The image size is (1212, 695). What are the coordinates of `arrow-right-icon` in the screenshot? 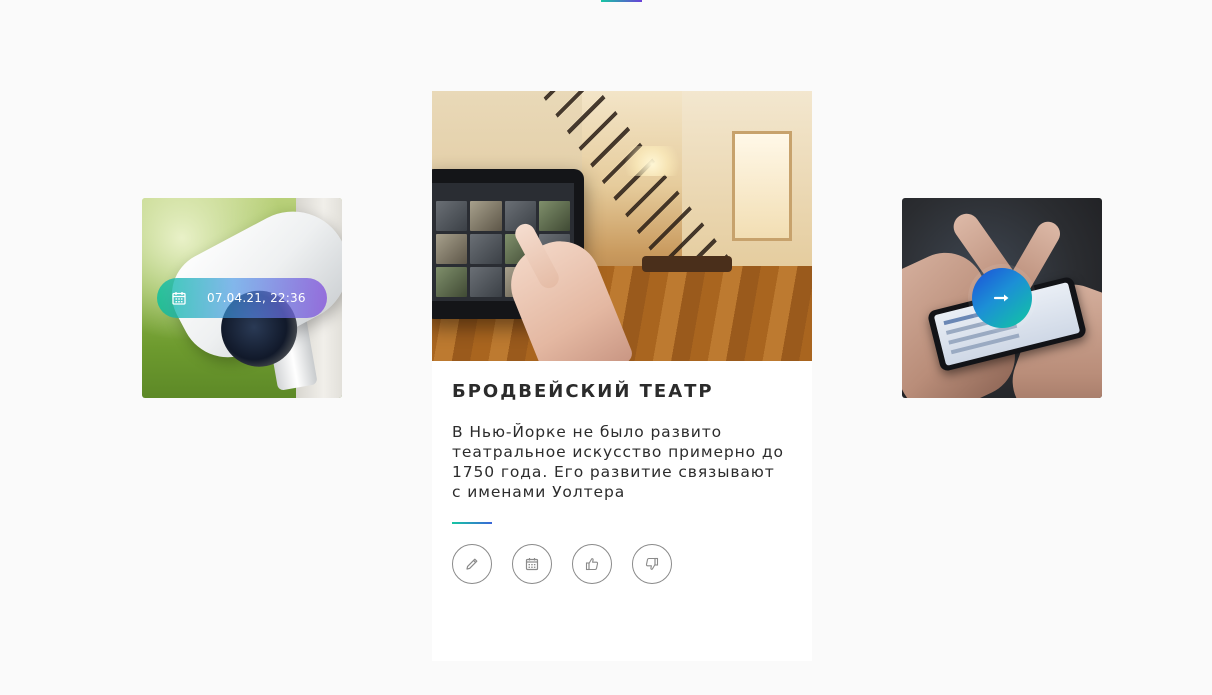 It's located at (1001, 298).